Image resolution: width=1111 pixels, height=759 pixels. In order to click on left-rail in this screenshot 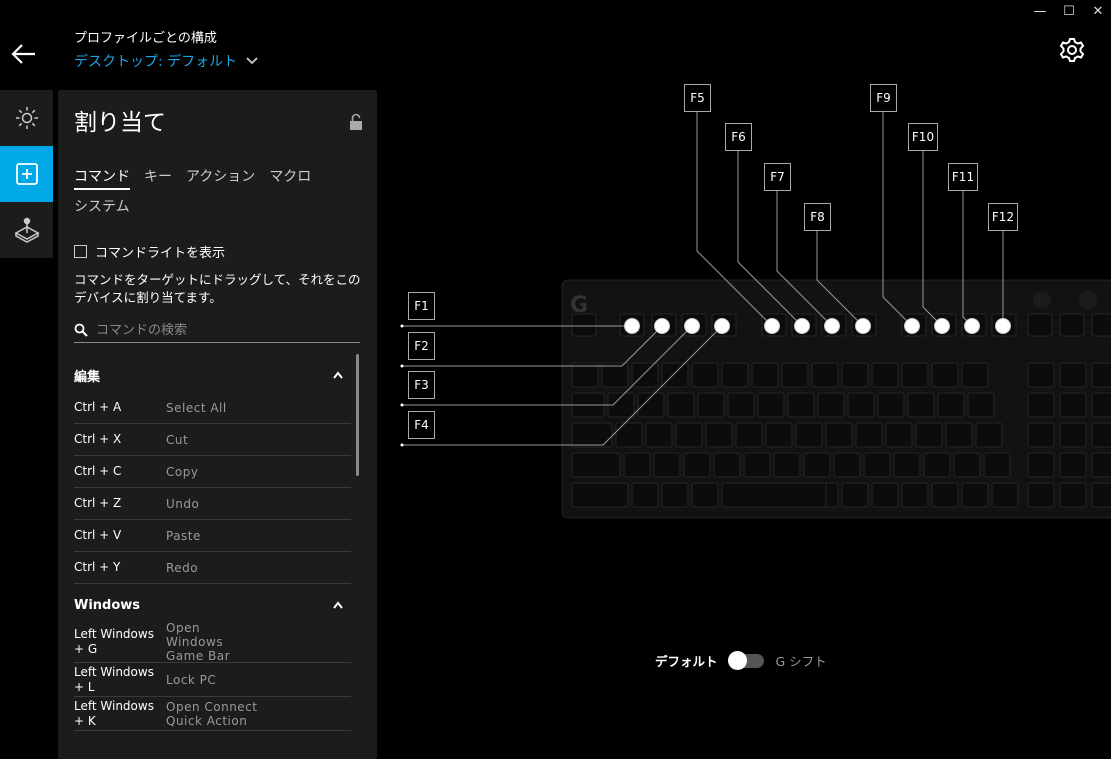, I will do `click(26, 174)`.